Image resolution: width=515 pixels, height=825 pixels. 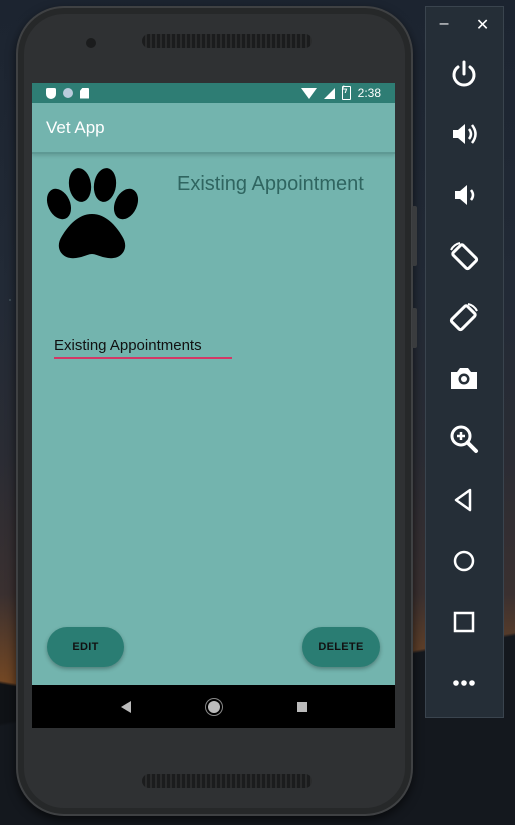 I want to click on wifi-icon, so click(x=308, y=93).